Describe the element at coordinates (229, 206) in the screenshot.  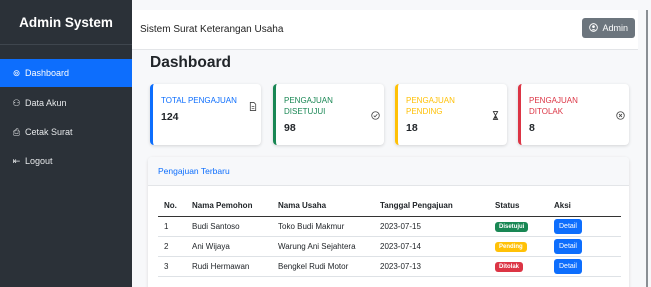
I see `column-header: Nama Pemohon` at that location.